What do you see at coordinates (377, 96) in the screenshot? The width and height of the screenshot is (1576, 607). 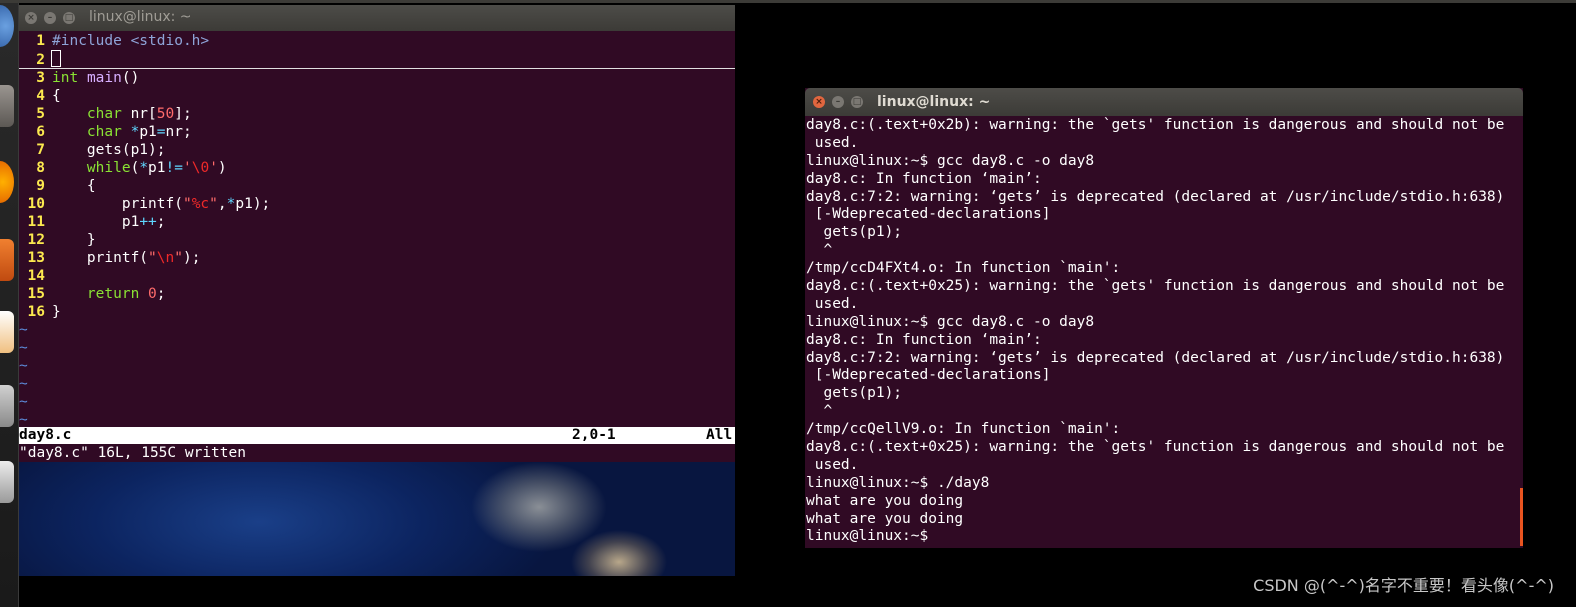 I see `code-line: 4{` at bounding box center [377, 96].